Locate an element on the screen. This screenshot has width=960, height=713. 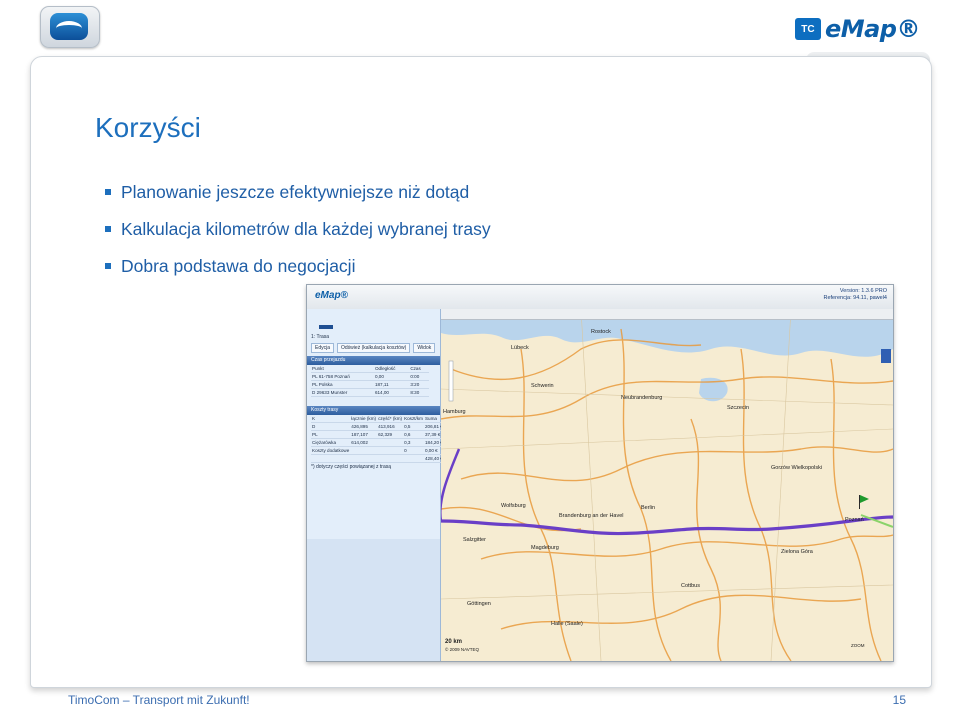
table-row: D 29633 Munster 614,00 8:30 is located at coordinates (370, 392).